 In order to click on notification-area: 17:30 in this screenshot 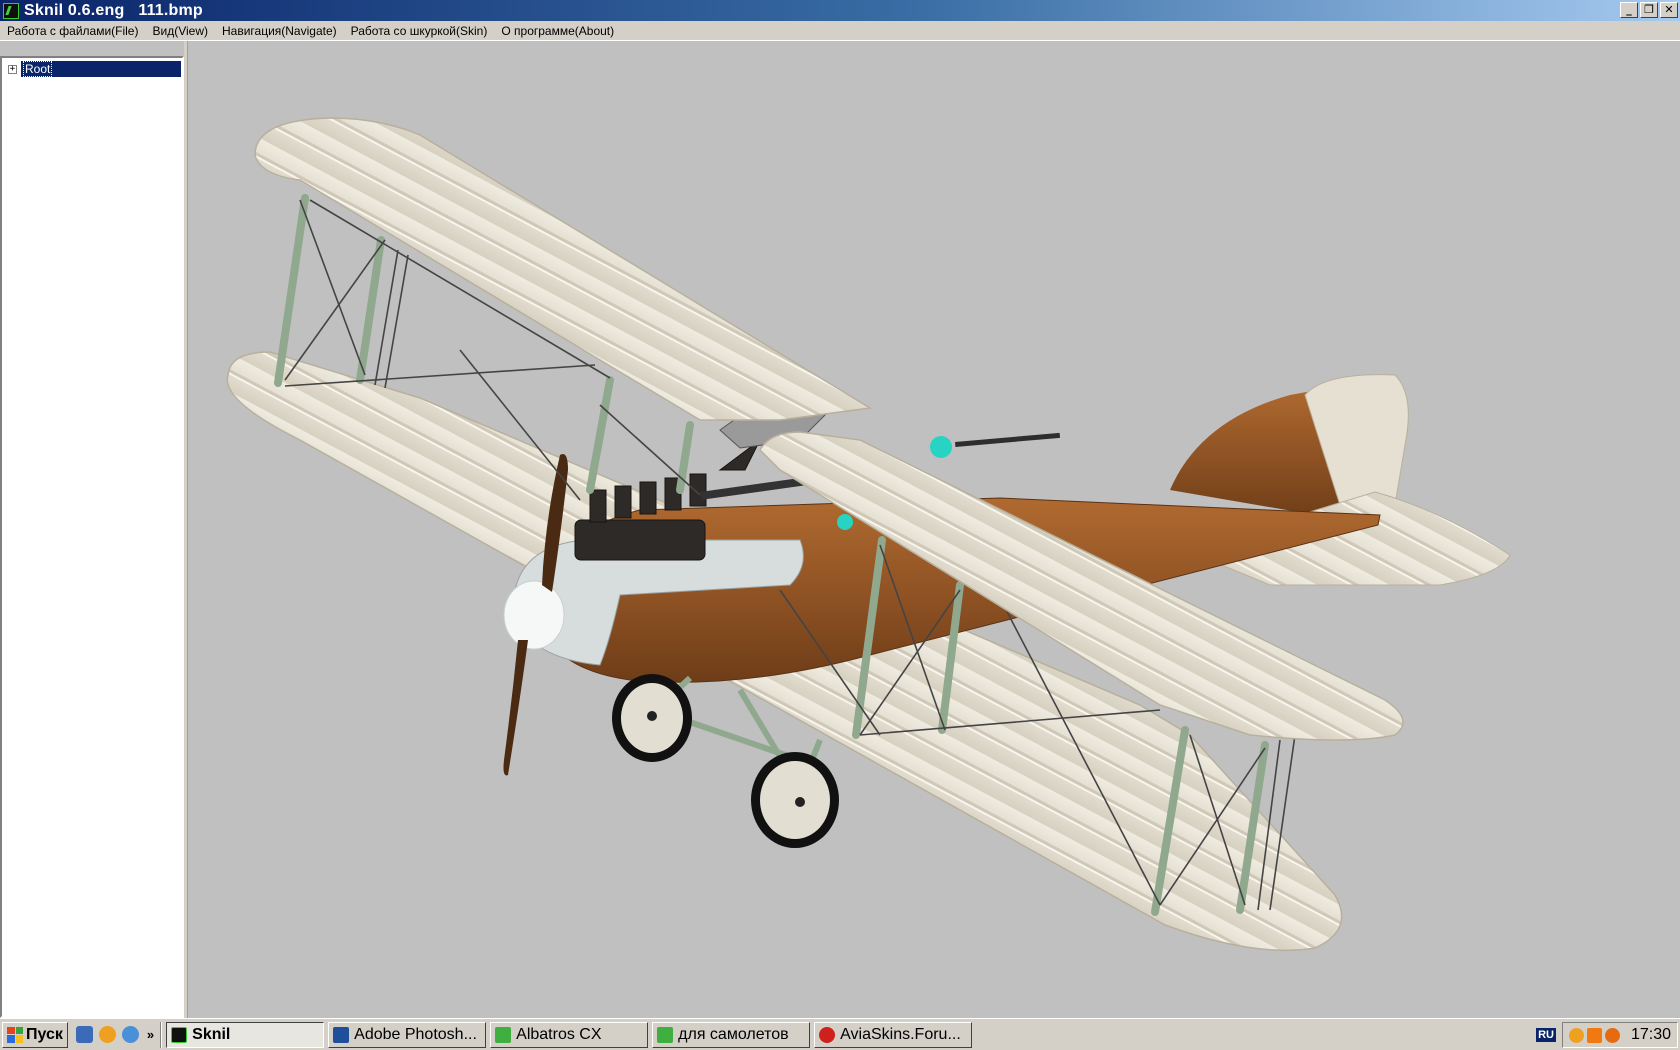, I will do `click(1619, 1035)`.